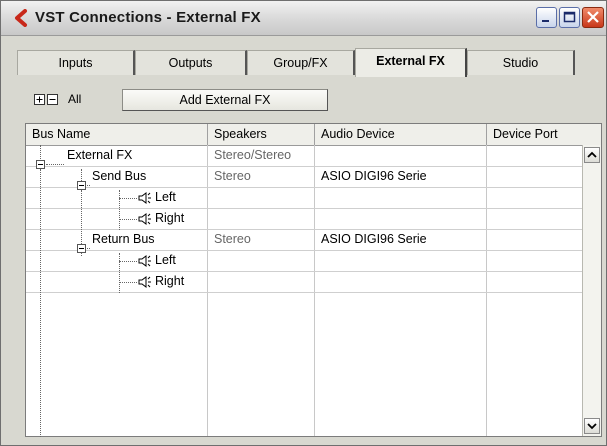  I want to click on bus-name: External FX, so click(100, 155).